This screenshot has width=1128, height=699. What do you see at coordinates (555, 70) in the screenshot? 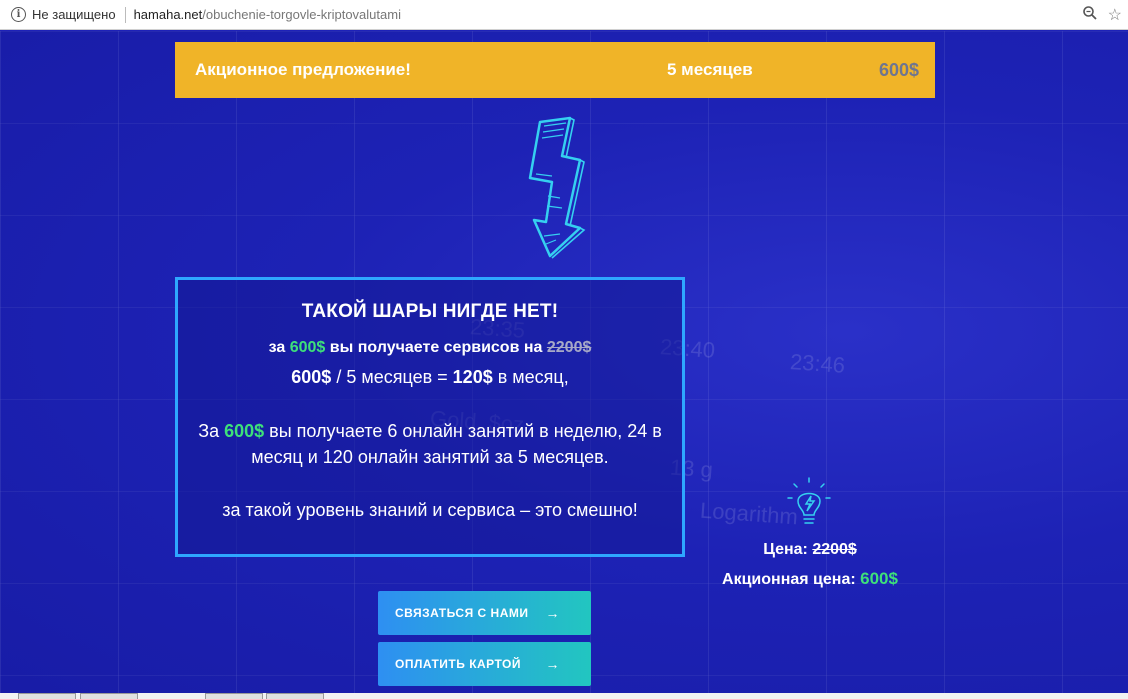
I see `promo-banner: Акционное предложение! 5 месяцев 600$` at bounding box center [555, 70].